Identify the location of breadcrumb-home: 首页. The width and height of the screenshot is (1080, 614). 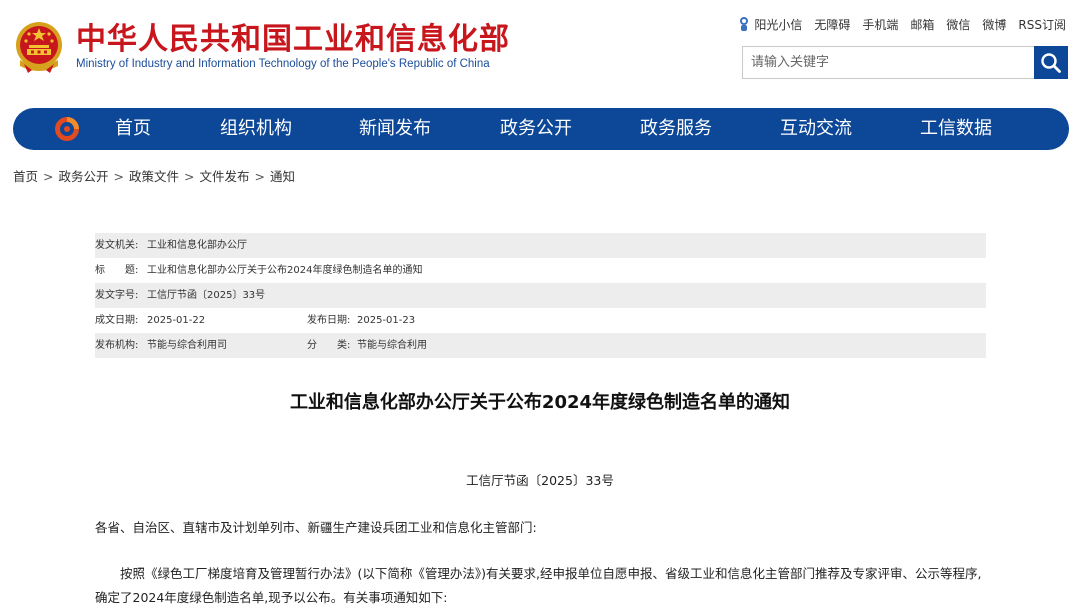
(25, 176).